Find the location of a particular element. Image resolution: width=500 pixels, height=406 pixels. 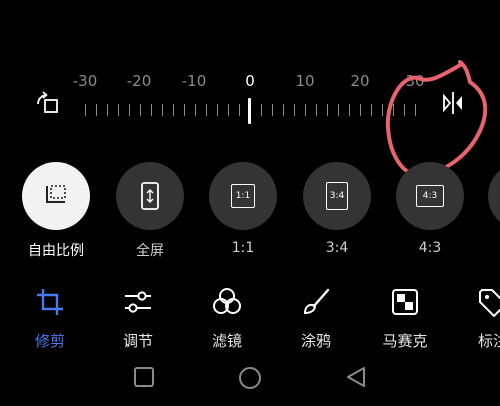

mosaic-icon is located at coordinates (405, 302).